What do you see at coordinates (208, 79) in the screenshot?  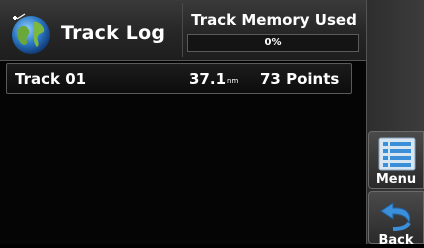 I see `track-distance-value: 37.1` at bounding box center [208, 79].